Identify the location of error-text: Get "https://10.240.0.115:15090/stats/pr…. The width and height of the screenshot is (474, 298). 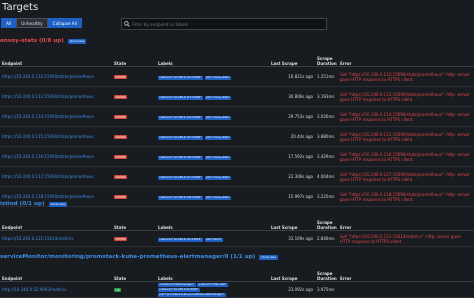
(406, 136).